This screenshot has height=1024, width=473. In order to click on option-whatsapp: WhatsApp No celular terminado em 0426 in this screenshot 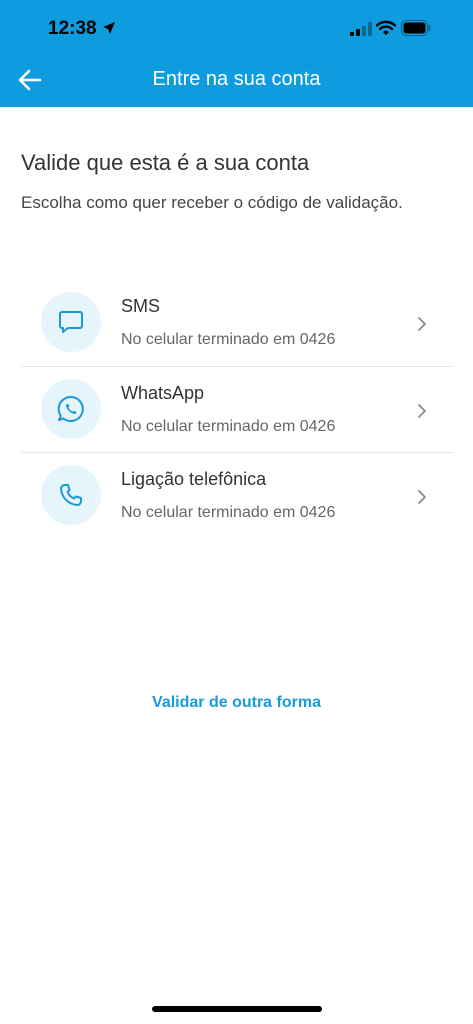, I will do `click(237, 409)`.